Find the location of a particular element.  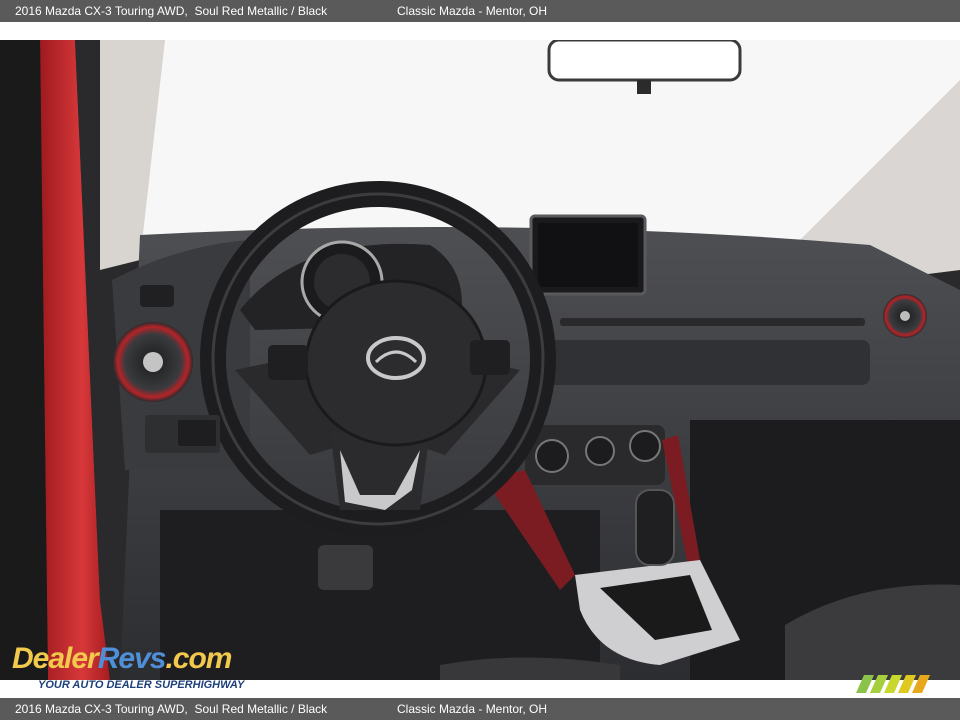

caption-dealer: Classic Mazda - Mentor, OH is located at coordinates (472, 11).